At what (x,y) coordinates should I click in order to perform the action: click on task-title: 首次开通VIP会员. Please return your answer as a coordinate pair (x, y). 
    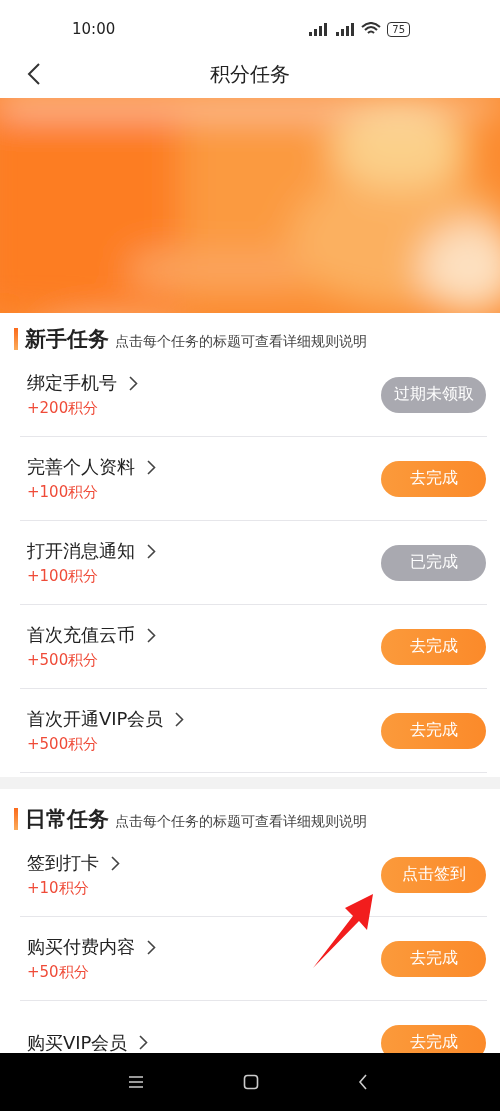
    Looking at the image, I should click on (95, 719).